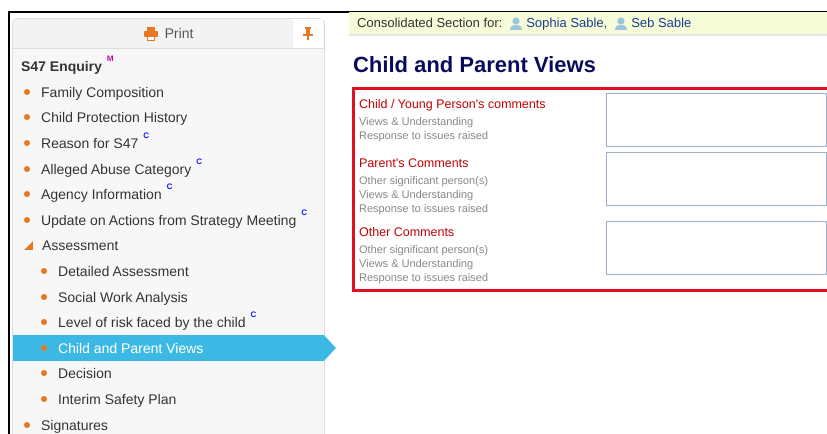 This screenshot has width=827, height=434. Describe the element at coordinates (169, 33) in the screenshot. I see `print-button: Print` at that location.